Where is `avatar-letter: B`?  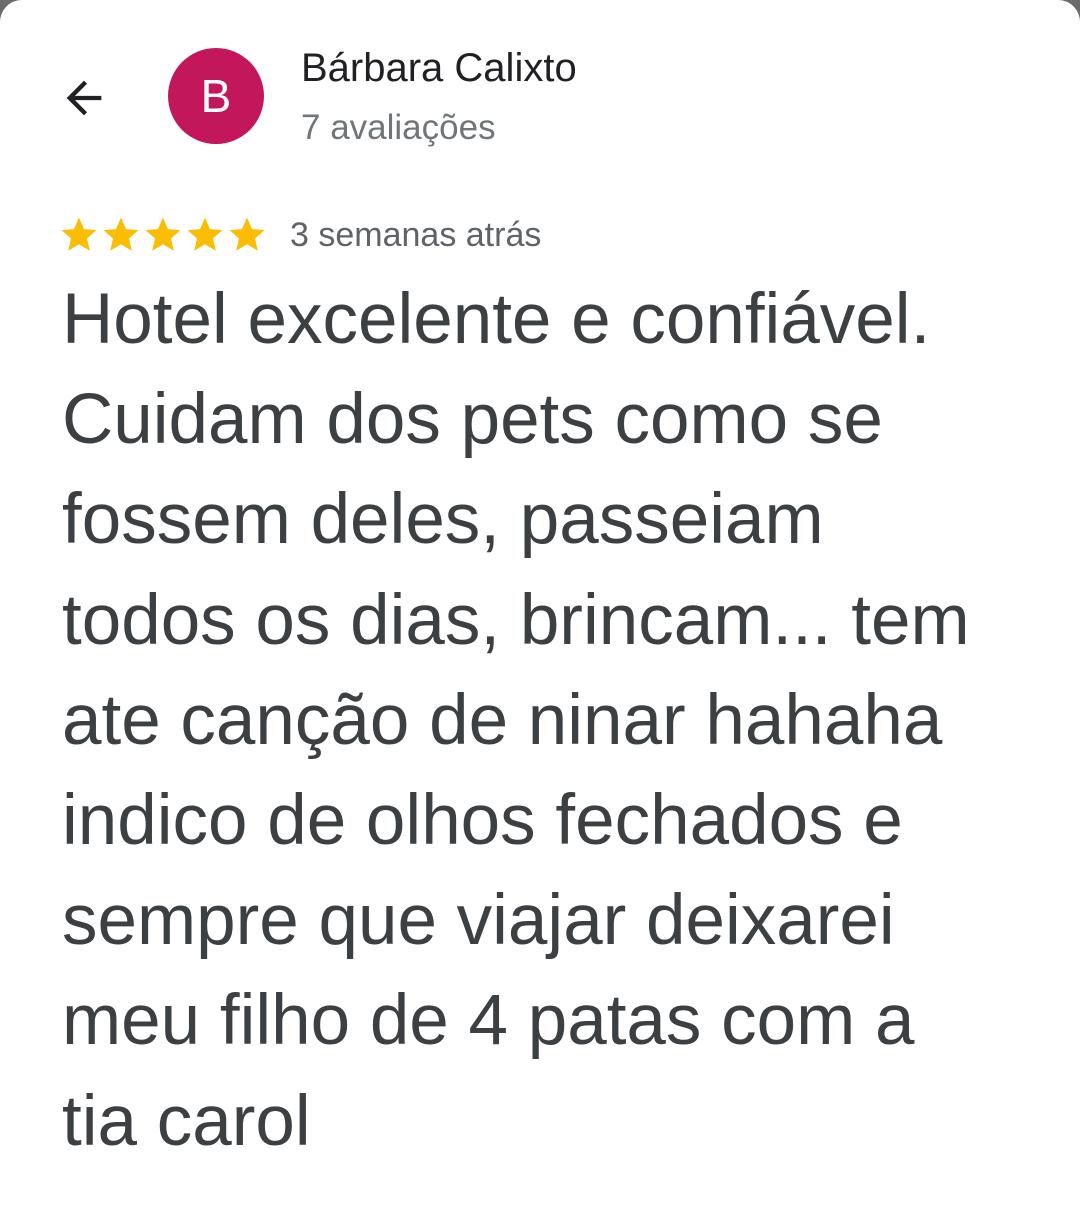 avatar-letter: B is located at coordinates (216, 96).